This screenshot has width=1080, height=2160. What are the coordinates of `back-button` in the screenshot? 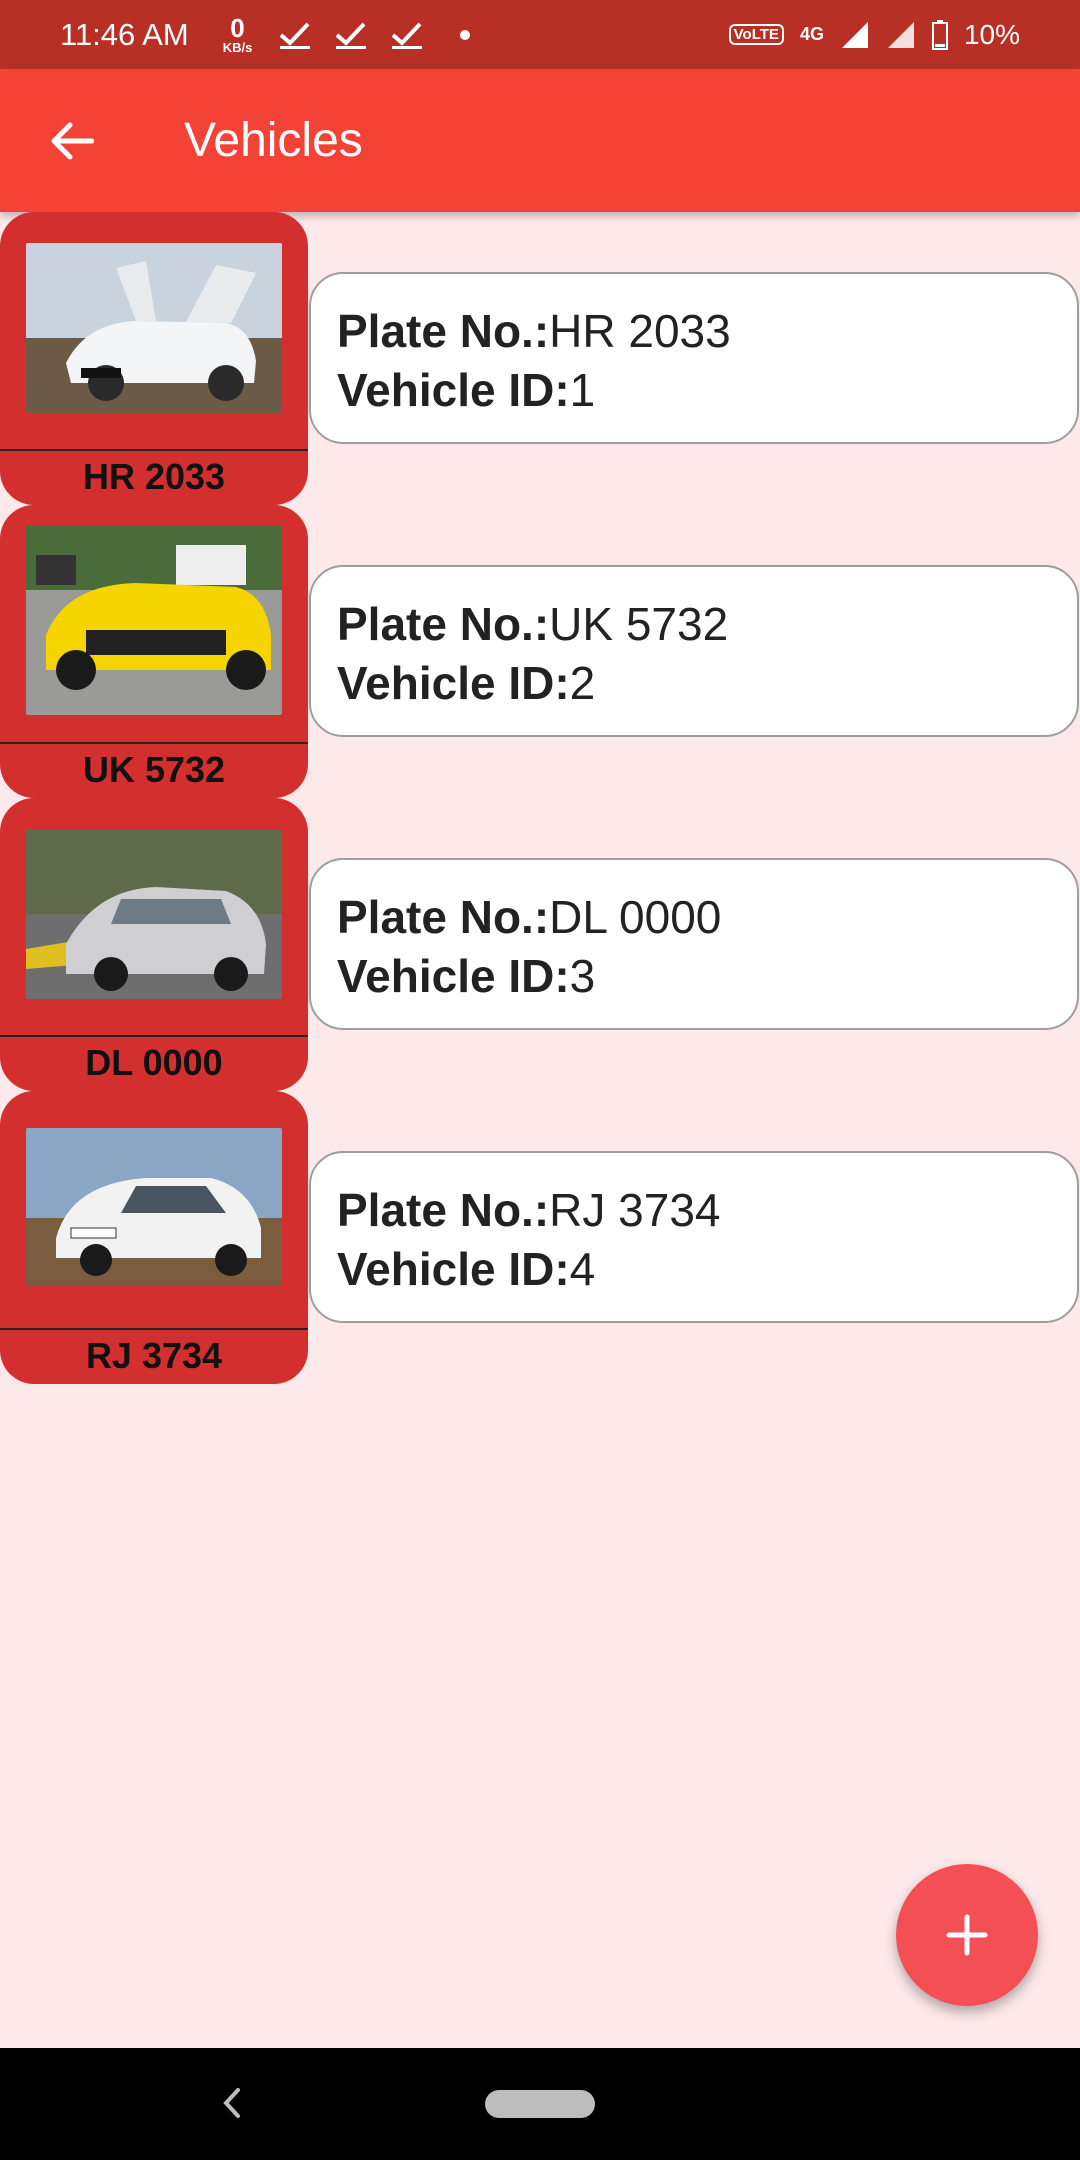 It's located at (72, 141).